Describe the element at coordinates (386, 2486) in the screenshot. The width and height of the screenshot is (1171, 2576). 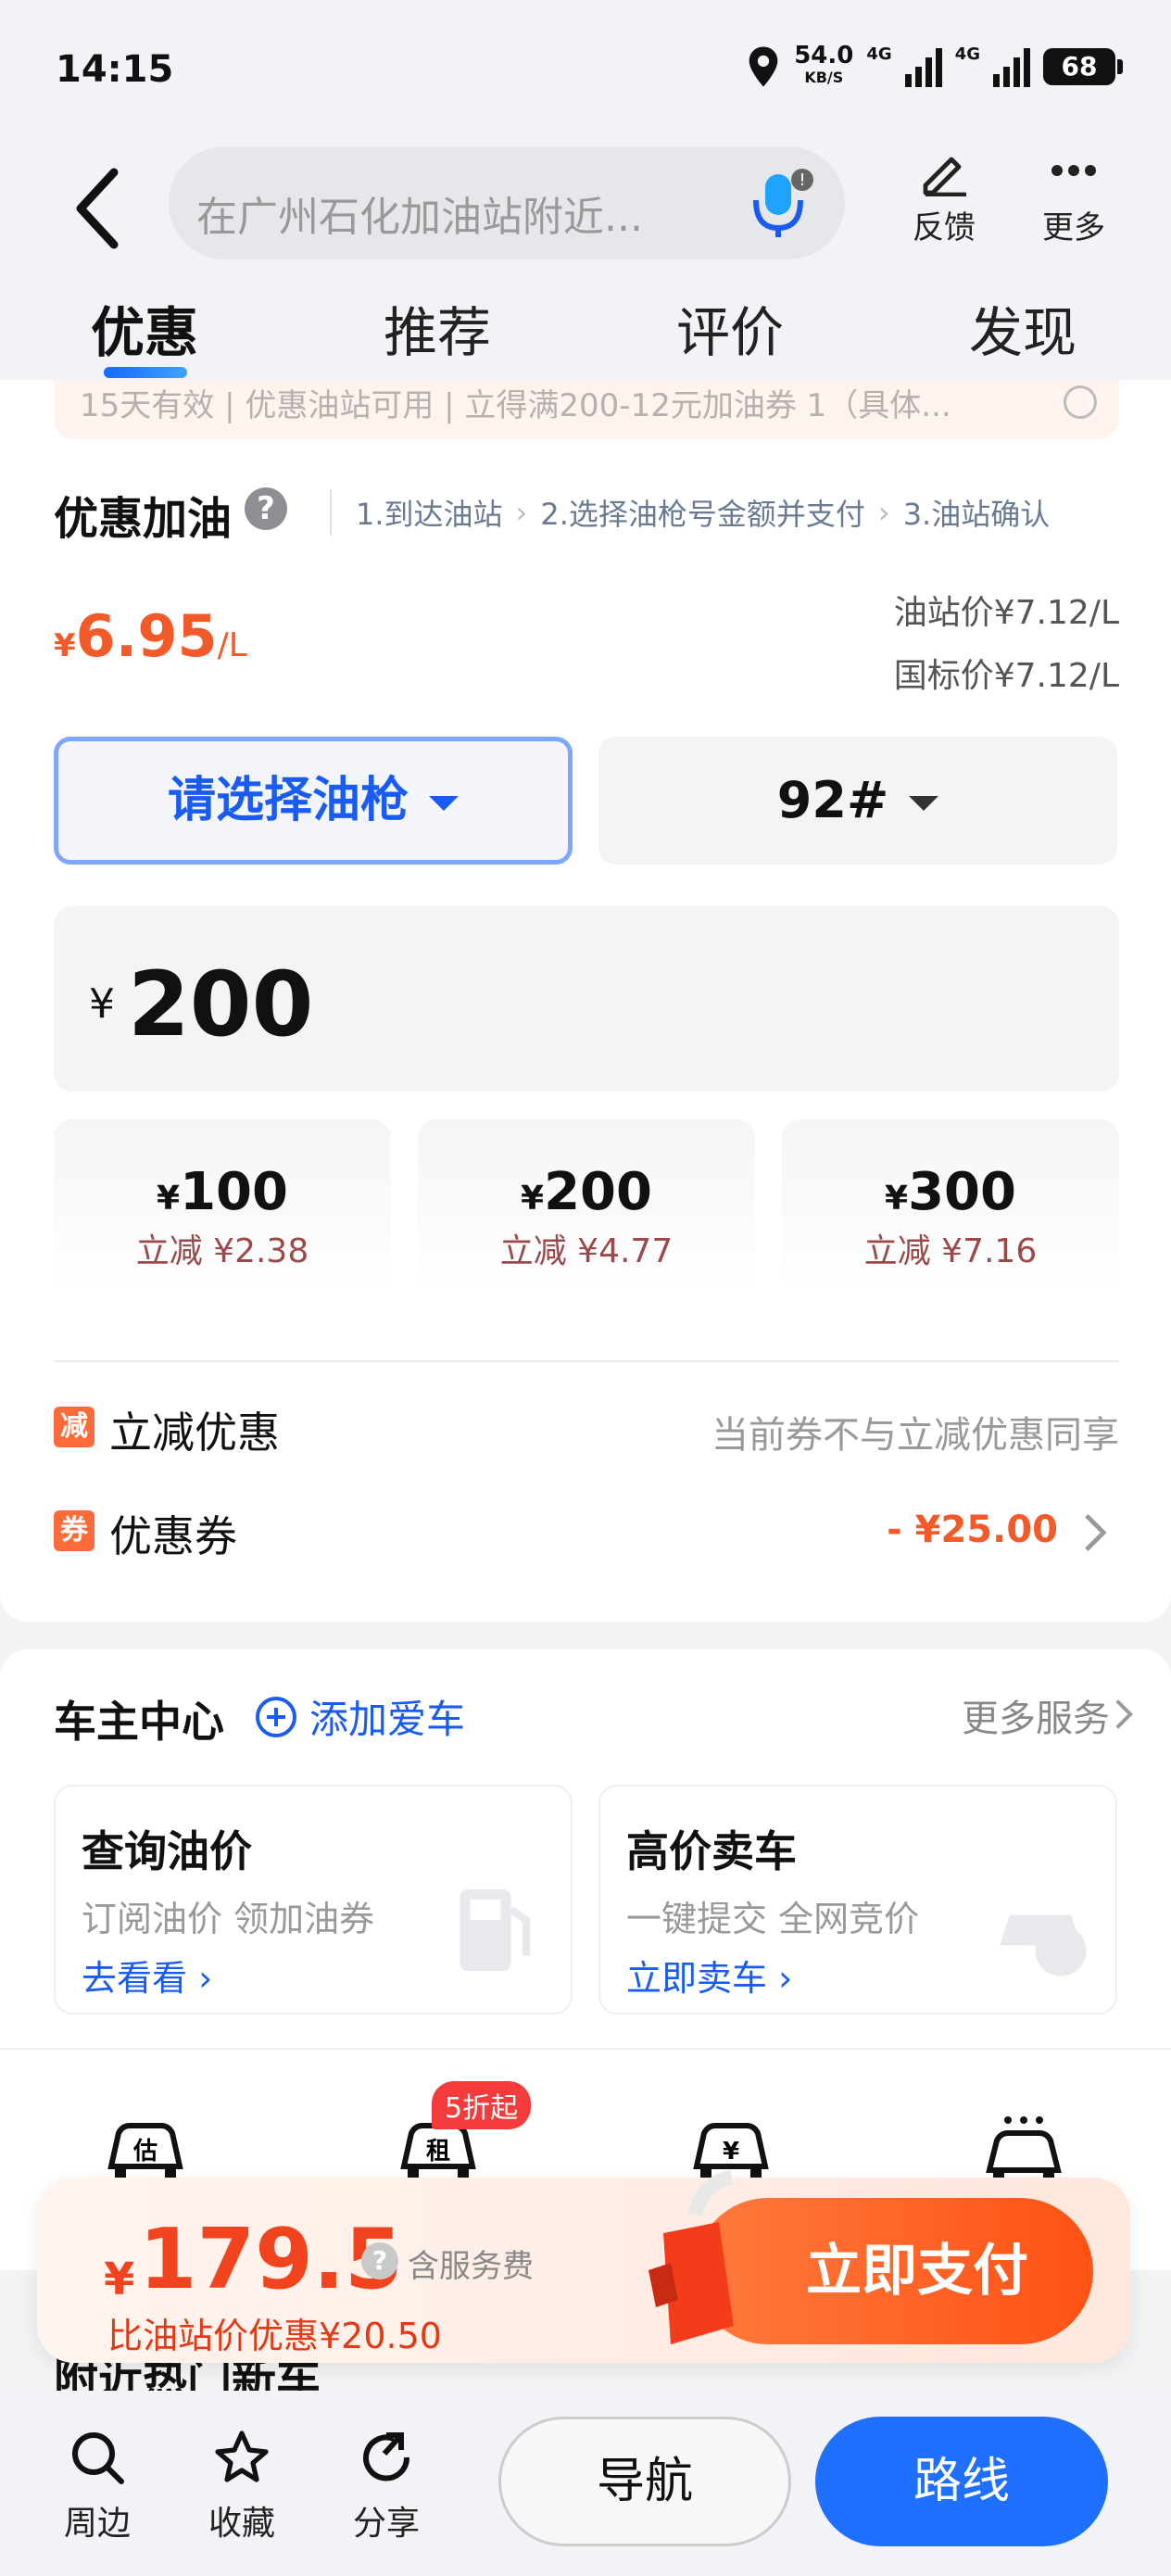
I see `share-button: 分享` at that location.